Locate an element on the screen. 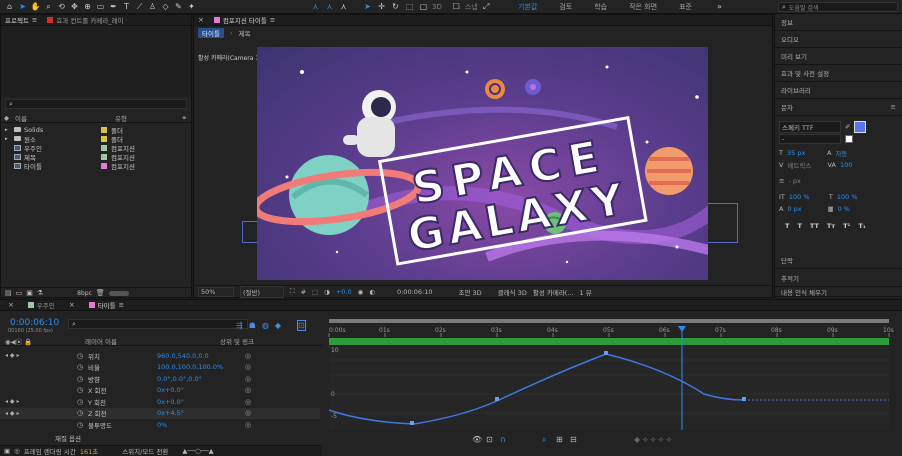 This screenshot has height=456, width=902. character-panel-header: 문자 ≡ is located at coordinates (838, 107).